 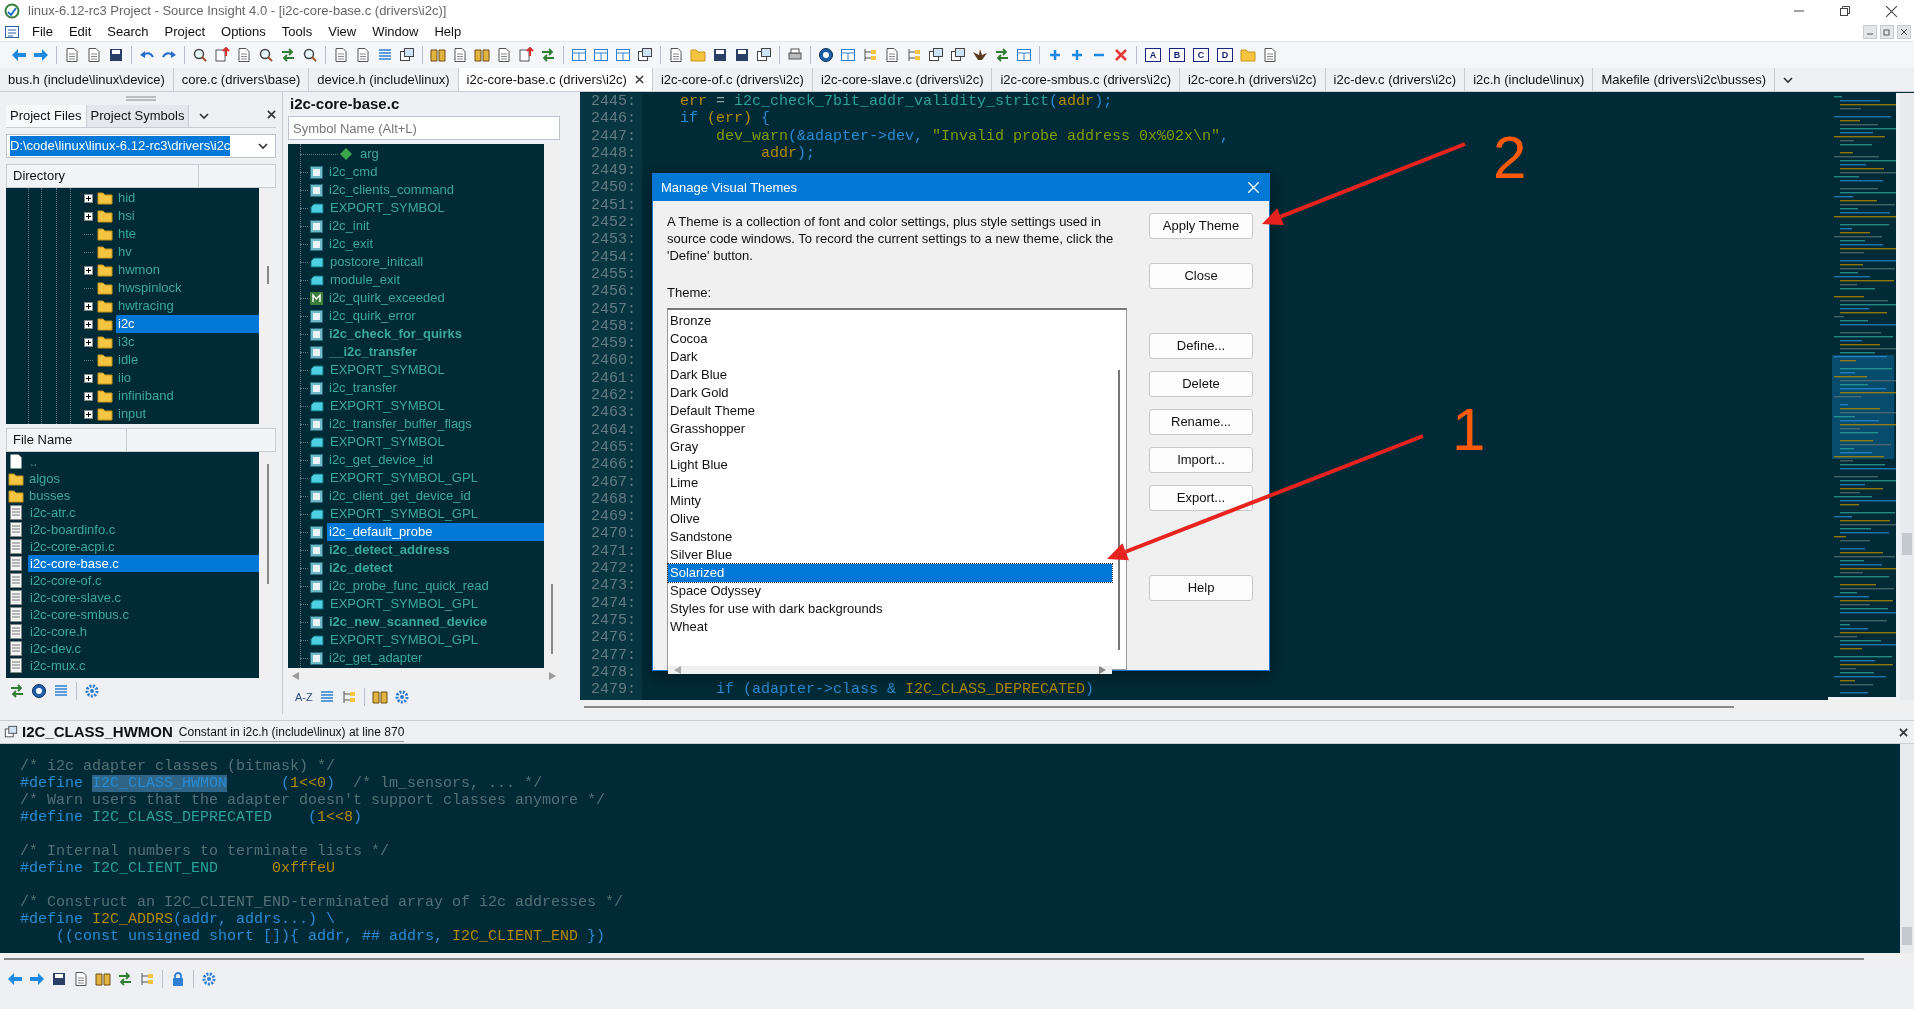 What do you see at coordinates (143, 512) in the screenshot?
I see `listed-entry: i2c-atr.c` at bounding box center [143, 512].